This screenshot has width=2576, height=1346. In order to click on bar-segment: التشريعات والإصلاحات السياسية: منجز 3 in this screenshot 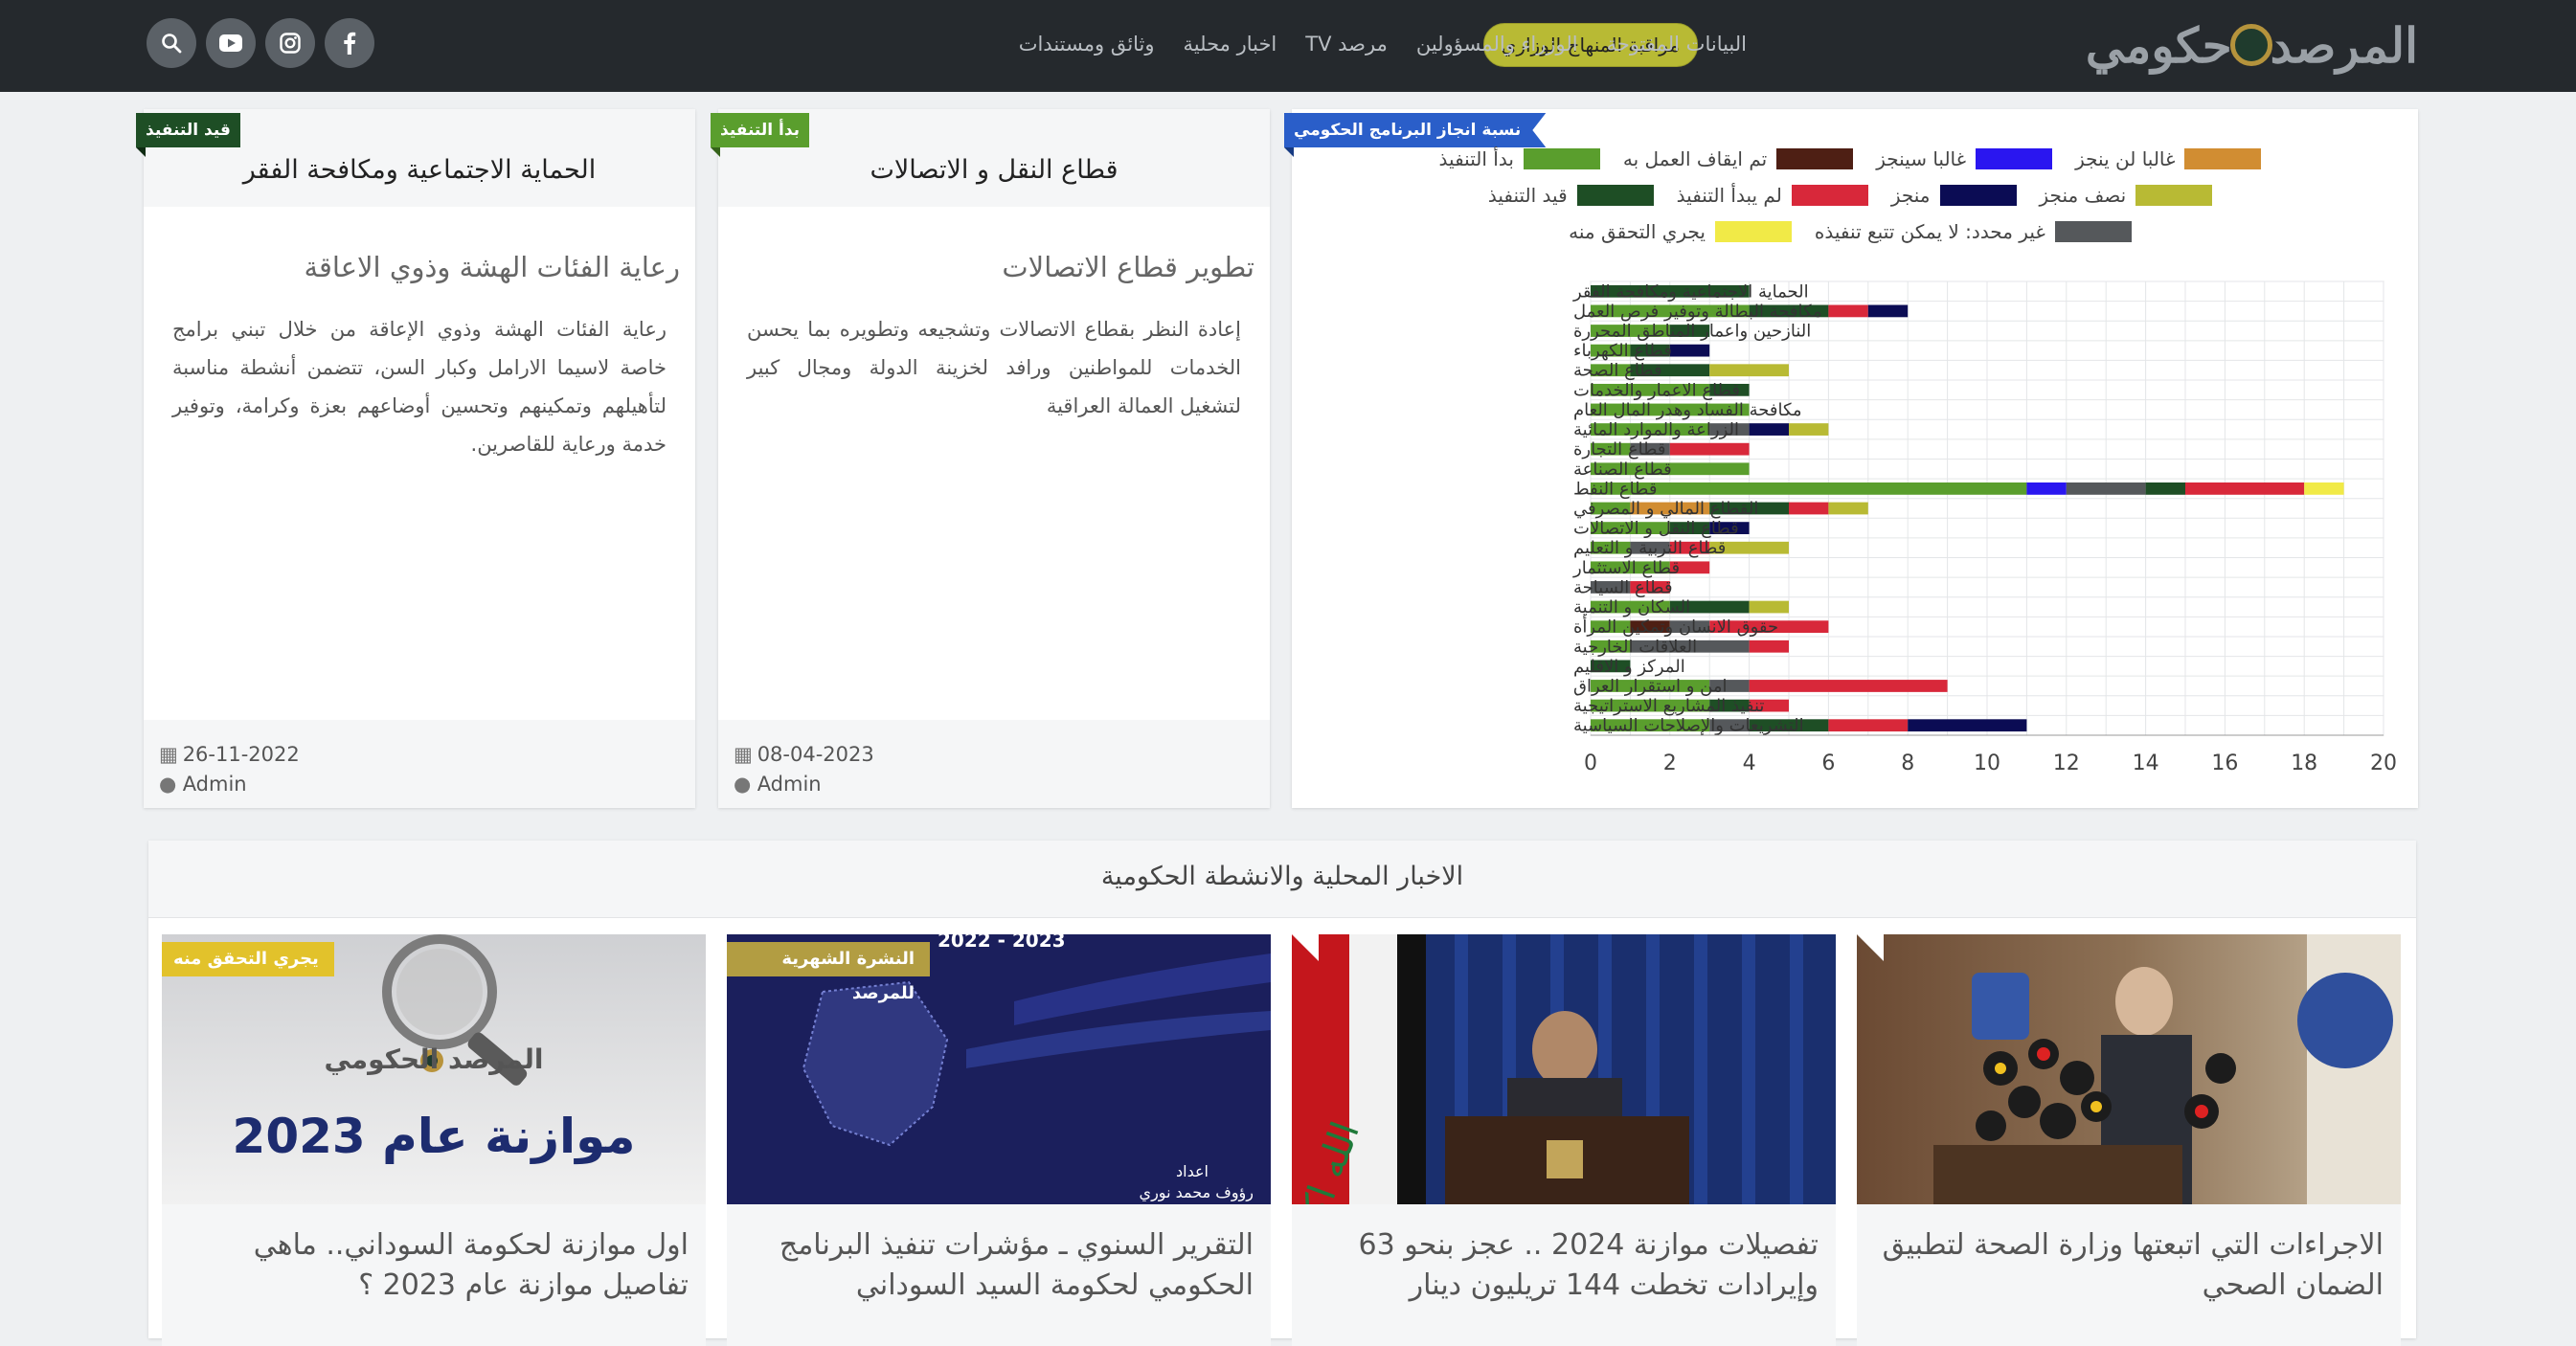, I will do `click(1967, 725)`.